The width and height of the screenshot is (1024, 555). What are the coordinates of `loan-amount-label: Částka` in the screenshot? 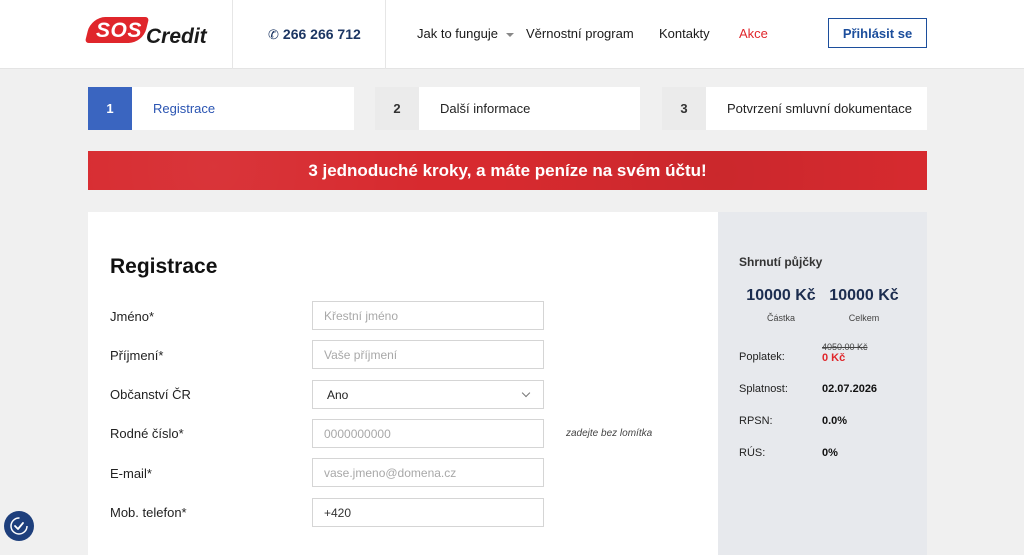 It's located at (780, 318).